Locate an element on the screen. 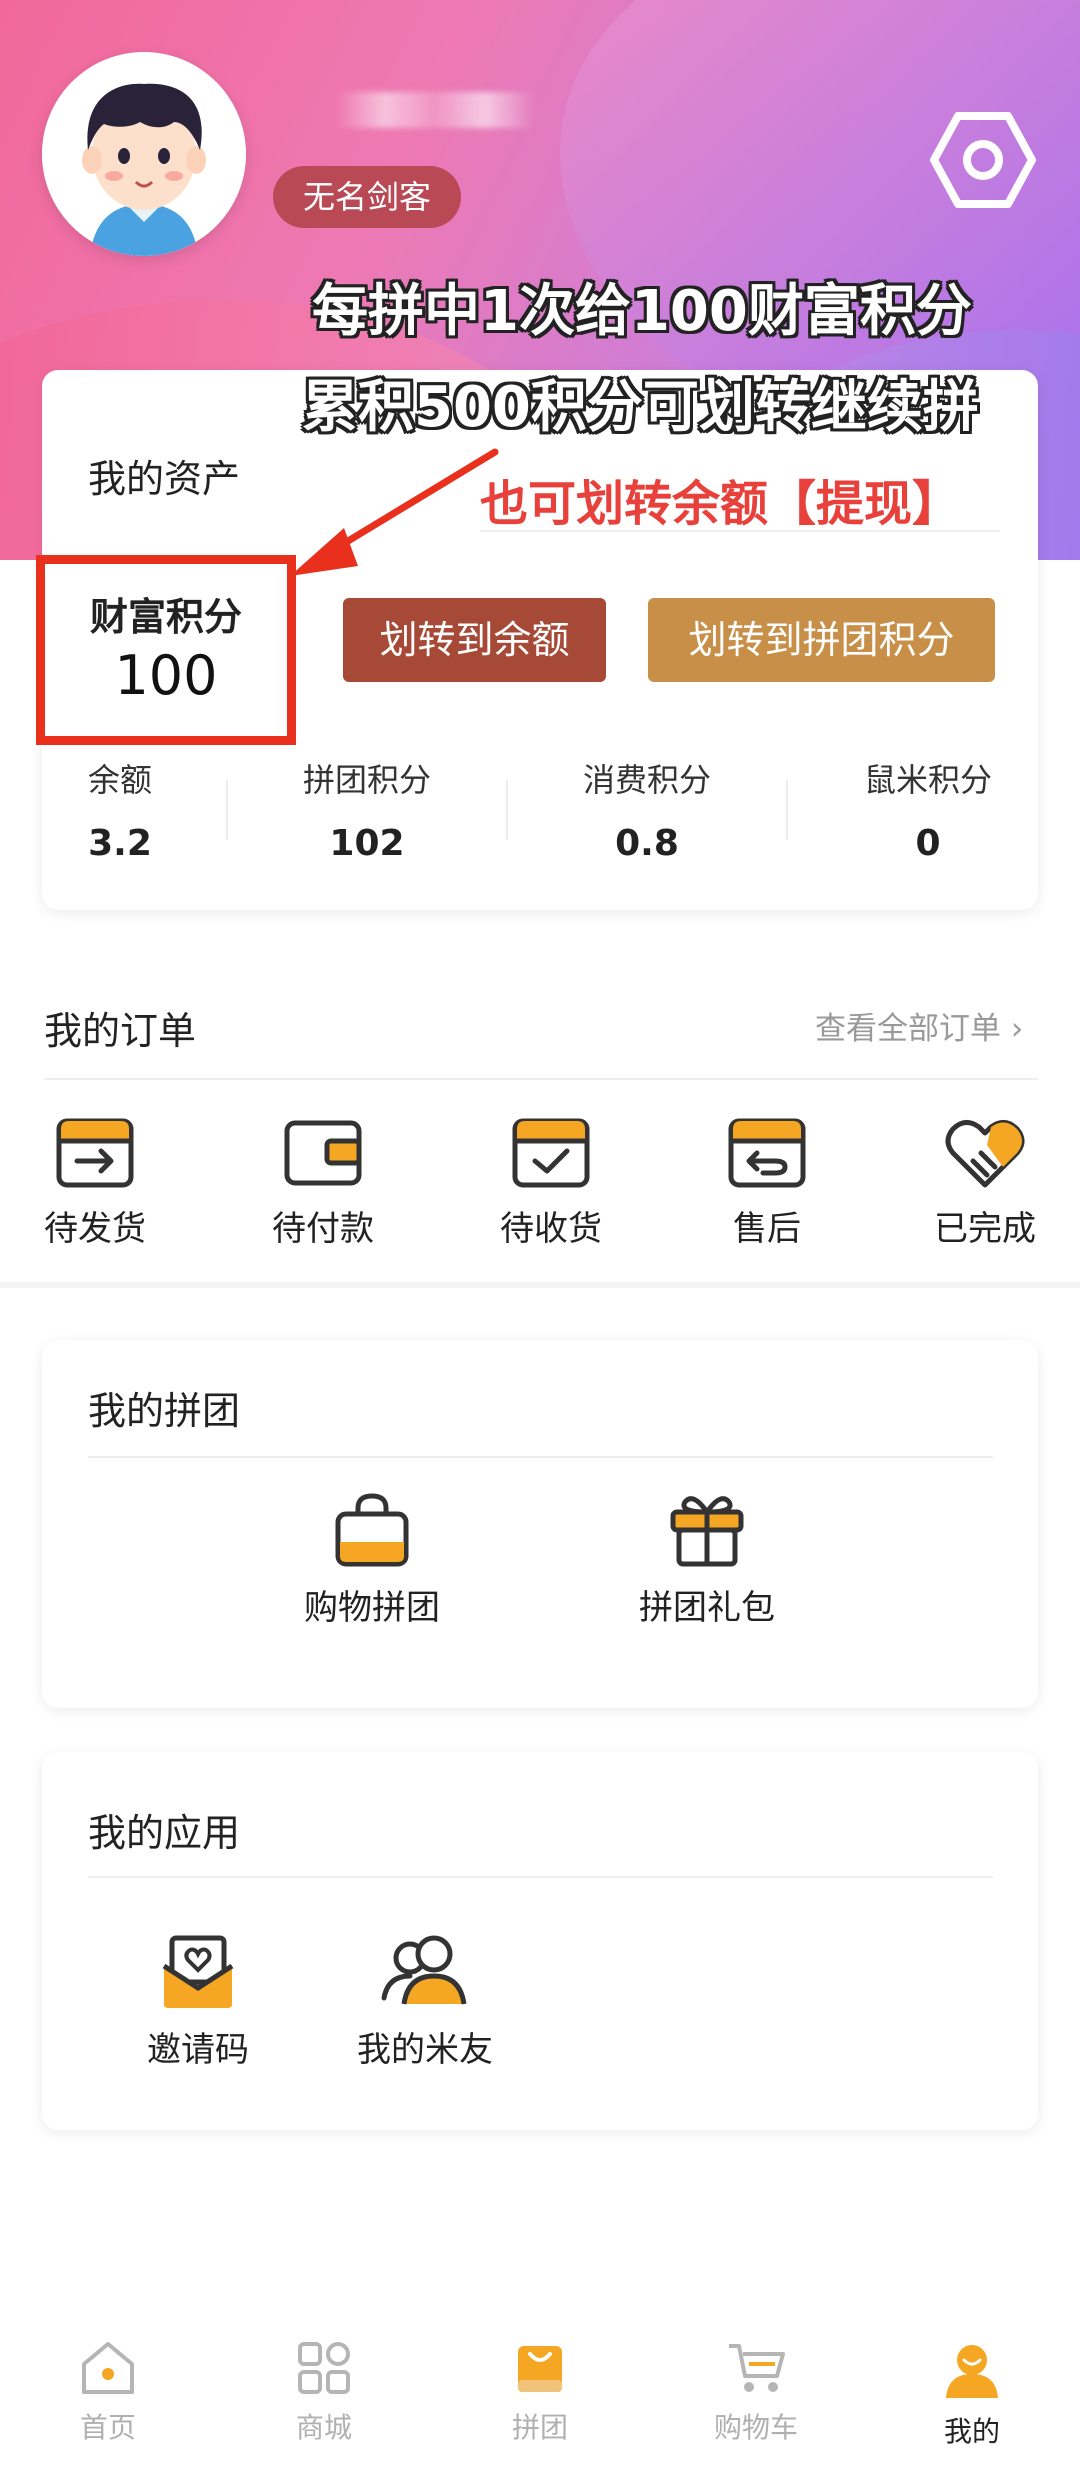  tab-label: 首页 is located at coordinates (107, 2427).